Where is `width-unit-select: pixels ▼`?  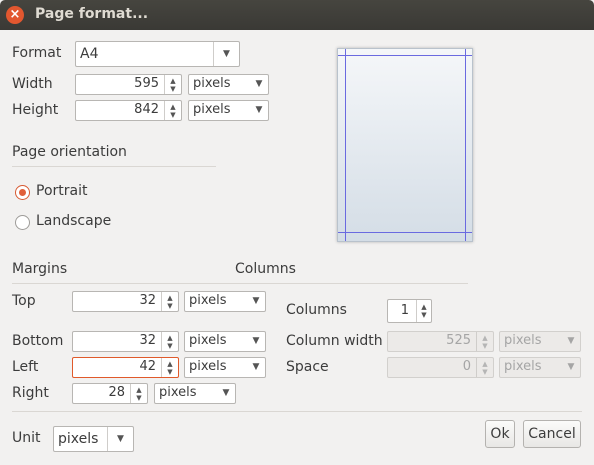 width-unit-select: pixels ▼ is located at coordinates (228, 84).